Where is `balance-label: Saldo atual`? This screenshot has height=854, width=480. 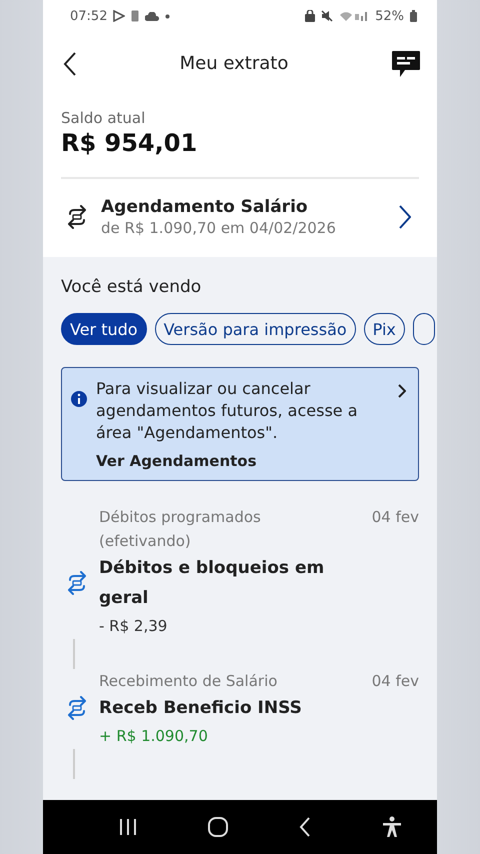
balance-label: Saldo atual is located at coordinates (103, 118).